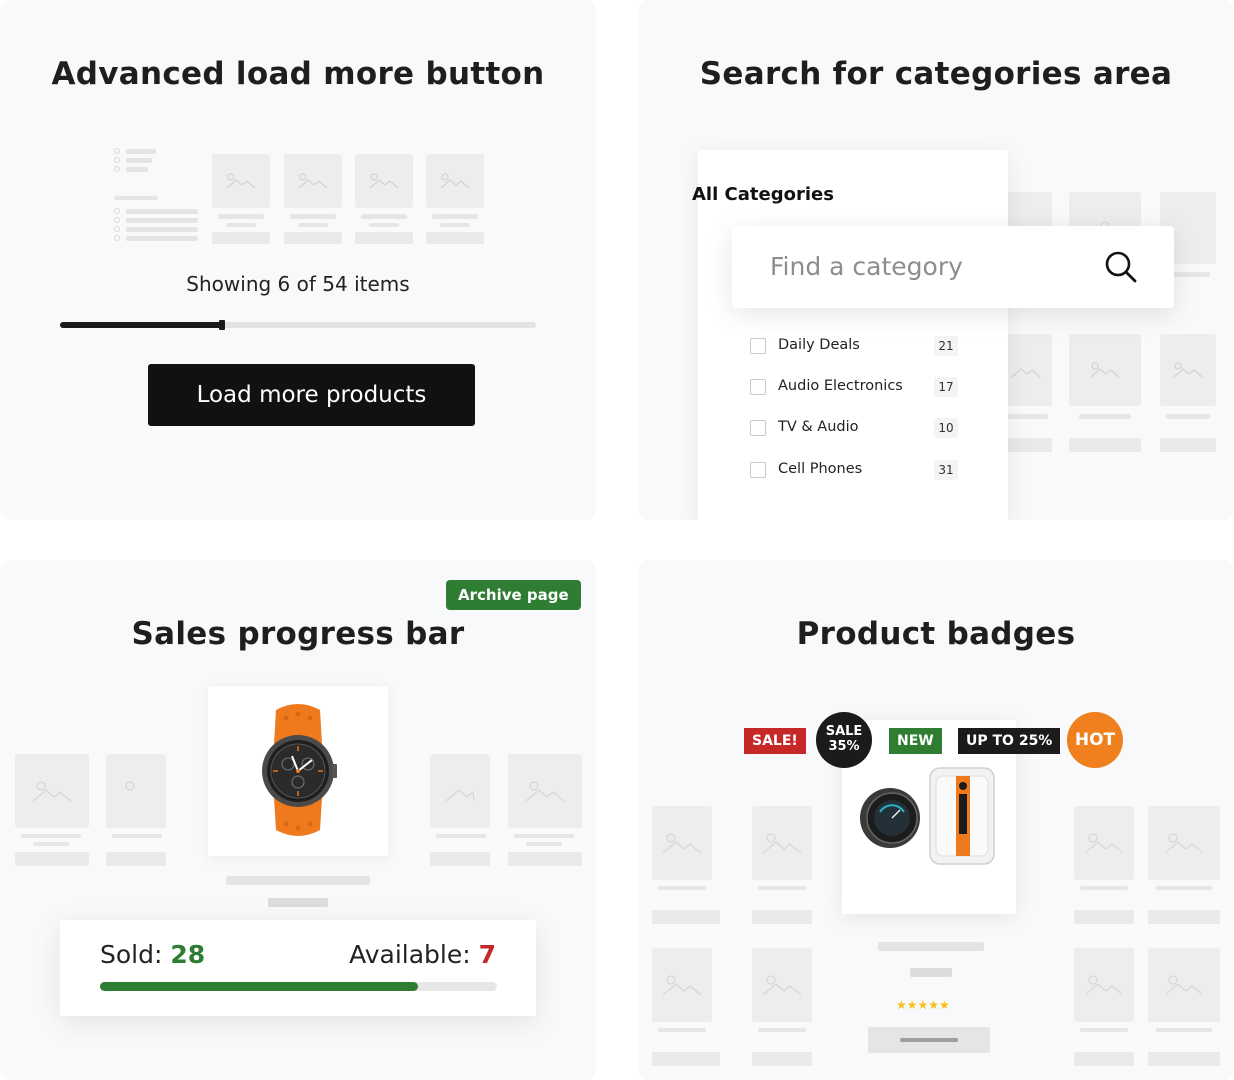 This screenshot has height=1080, width=1234. Describe the element at coordinates (936, 74) in the screenshot. I see `category-search-title: Search for categories area` at that location.